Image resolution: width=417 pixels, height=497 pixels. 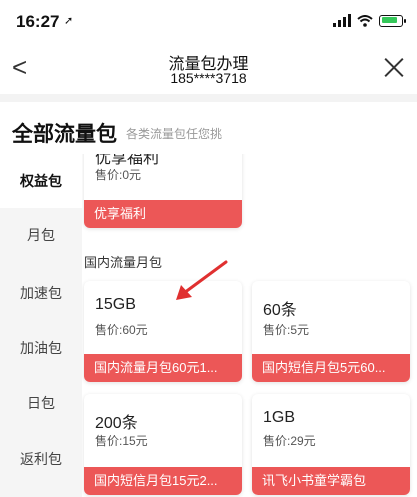 I want to click on sidebar-item-rebate: 返利包, so click(x=41, y=459).